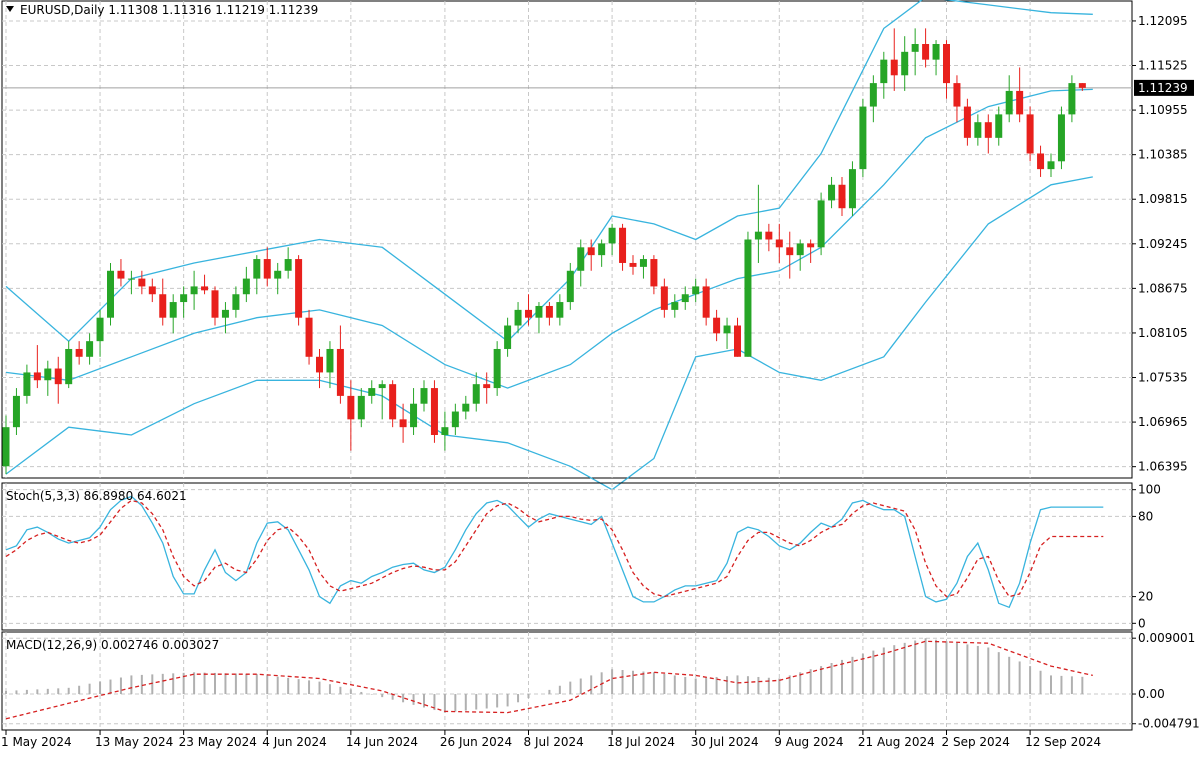 The width and height of the screenshot is (1200, 757). I want to click on macd-tick-label: 0.00, so click(1151, 694).